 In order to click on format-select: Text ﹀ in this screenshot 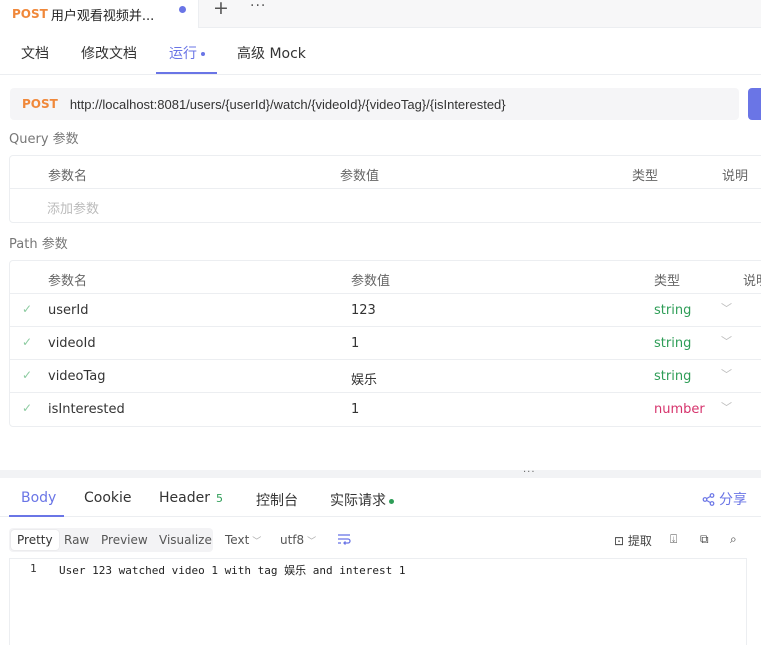, I will do `click(243, 540)`.